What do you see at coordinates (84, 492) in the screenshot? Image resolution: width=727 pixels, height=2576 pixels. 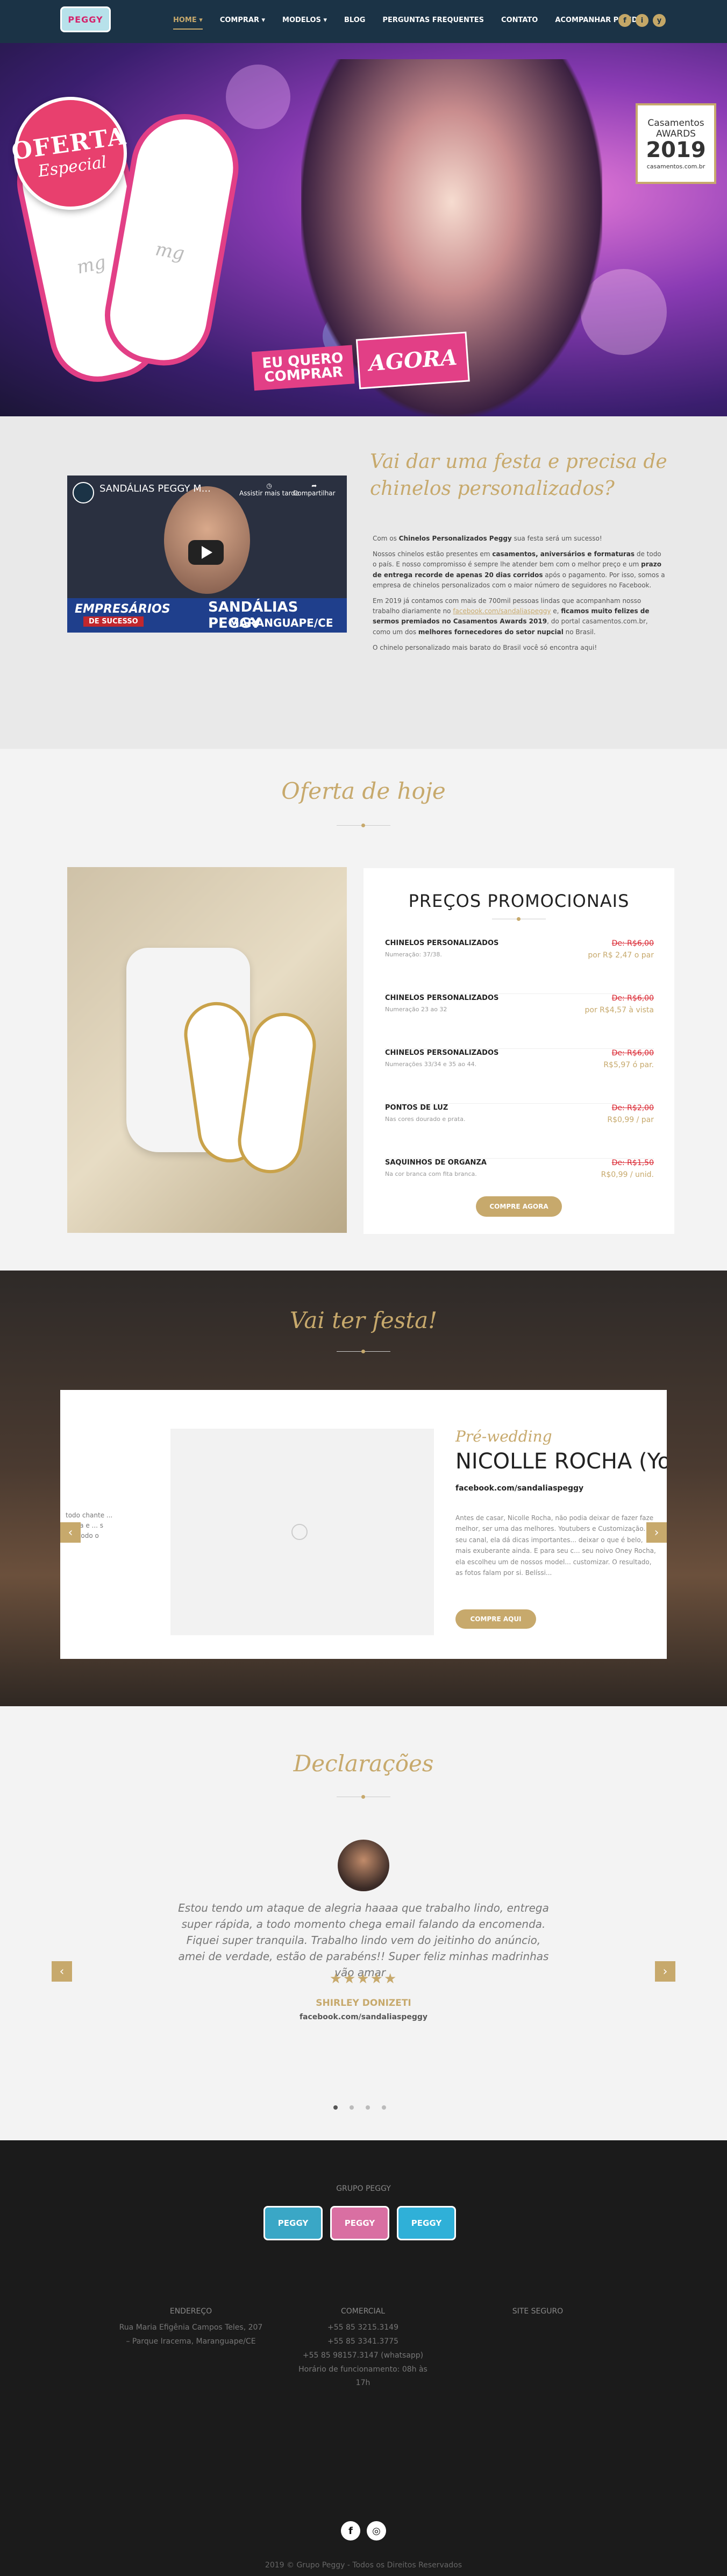 I see `channel-avatar` at bounding box center [84, 492].